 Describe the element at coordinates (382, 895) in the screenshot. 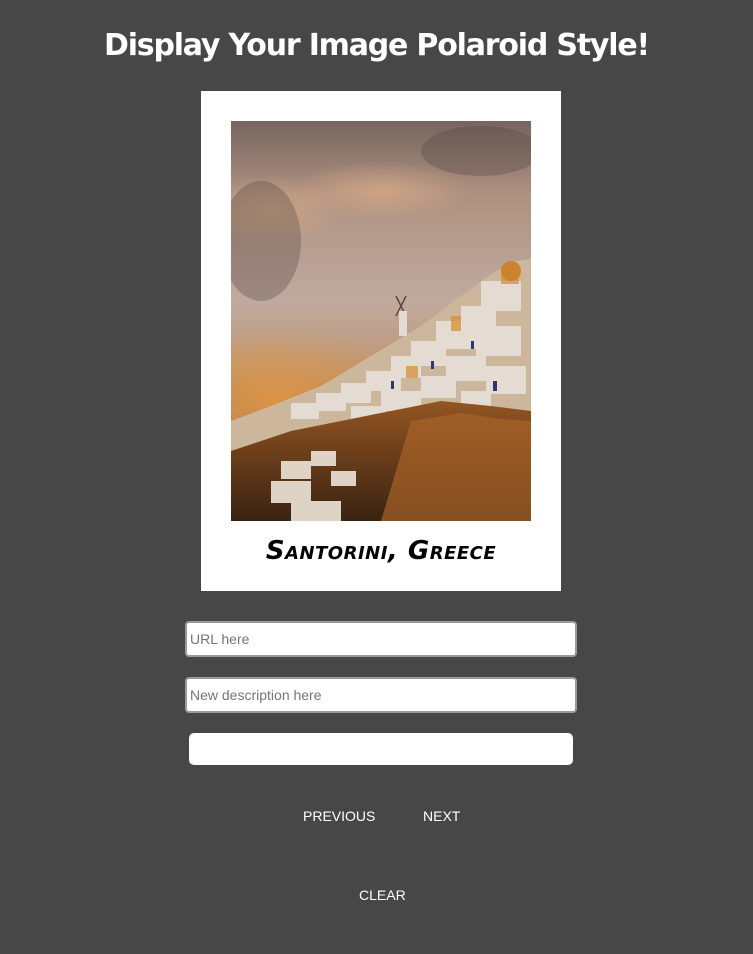

I see `clear-button: CLEAR` at that location.